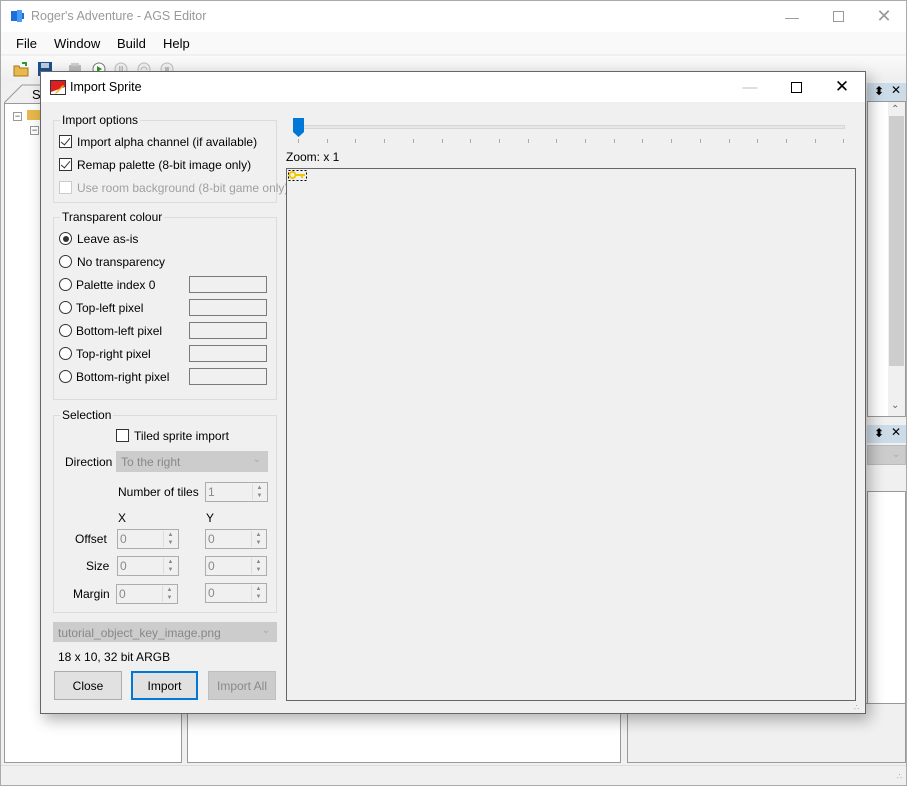 The image size is (907, 786). I want to click on menu-build: Build, so click(131, 43).